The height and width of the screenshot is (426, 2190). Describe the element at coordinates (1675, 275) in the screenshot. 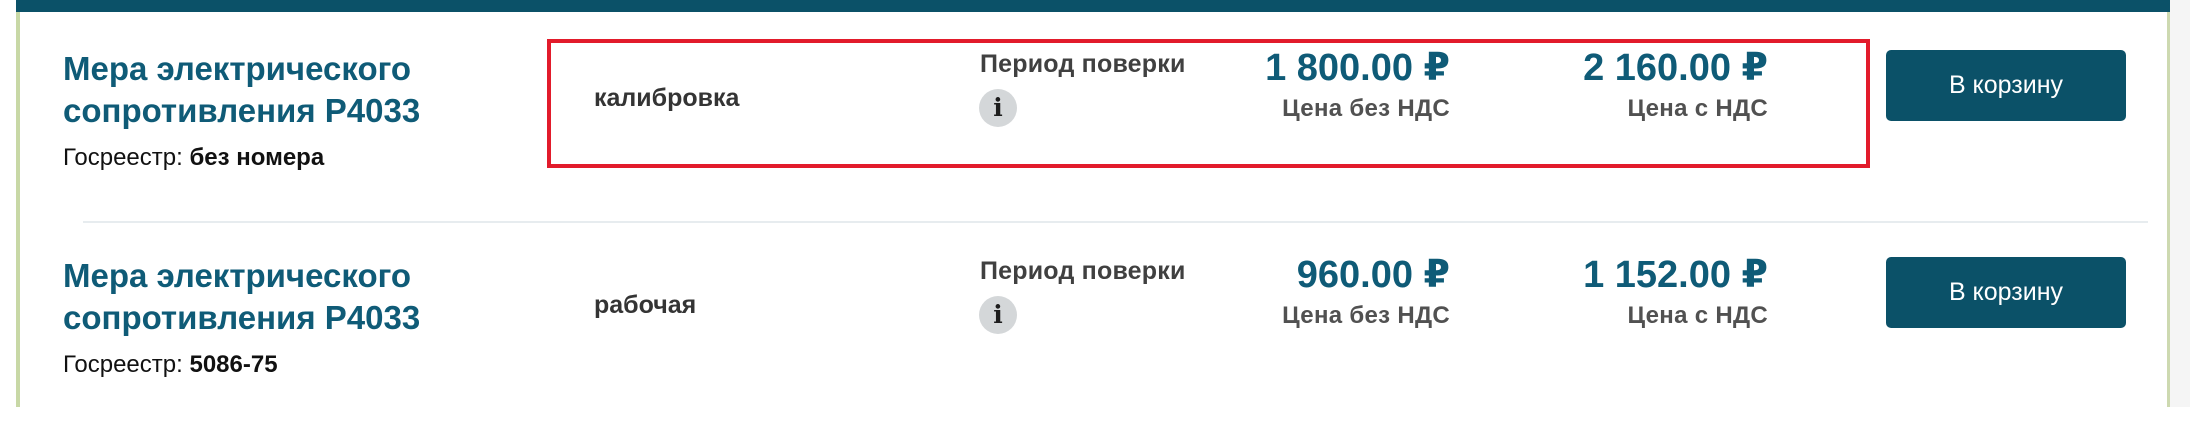

I see `price-with-vat: 1 152.00 ₽` at that location.